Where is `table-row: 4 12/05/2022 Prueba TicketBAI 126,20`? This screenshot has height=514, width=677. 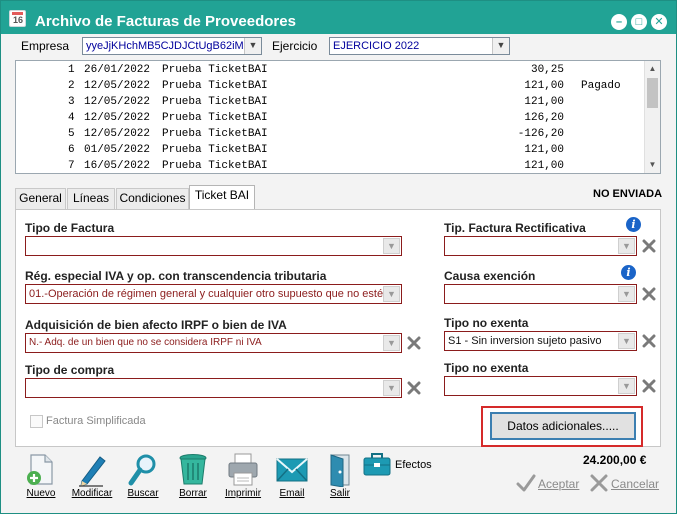 table-row: 4 12/05/2022 Prueba TicketBAI 126,20 is located at coordinates (331, 118).